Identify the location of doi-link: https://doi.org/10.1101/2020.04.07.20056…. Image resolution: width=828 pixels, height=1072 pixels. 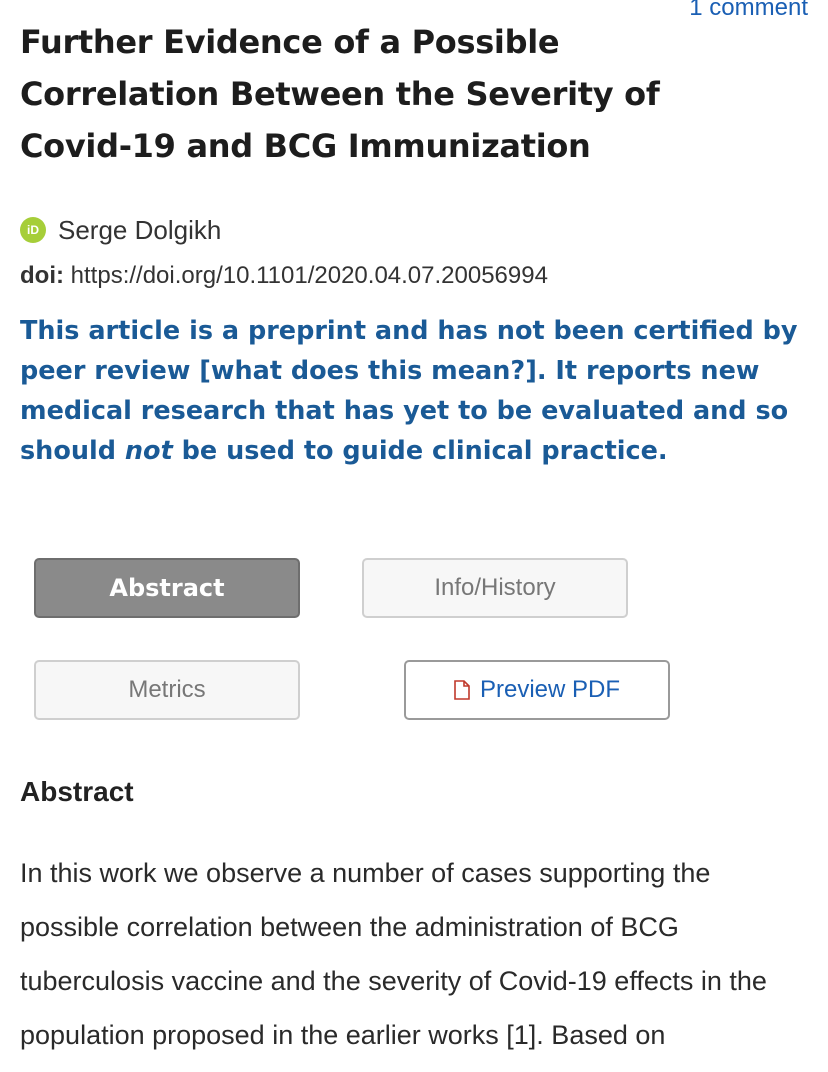
(309, 275).